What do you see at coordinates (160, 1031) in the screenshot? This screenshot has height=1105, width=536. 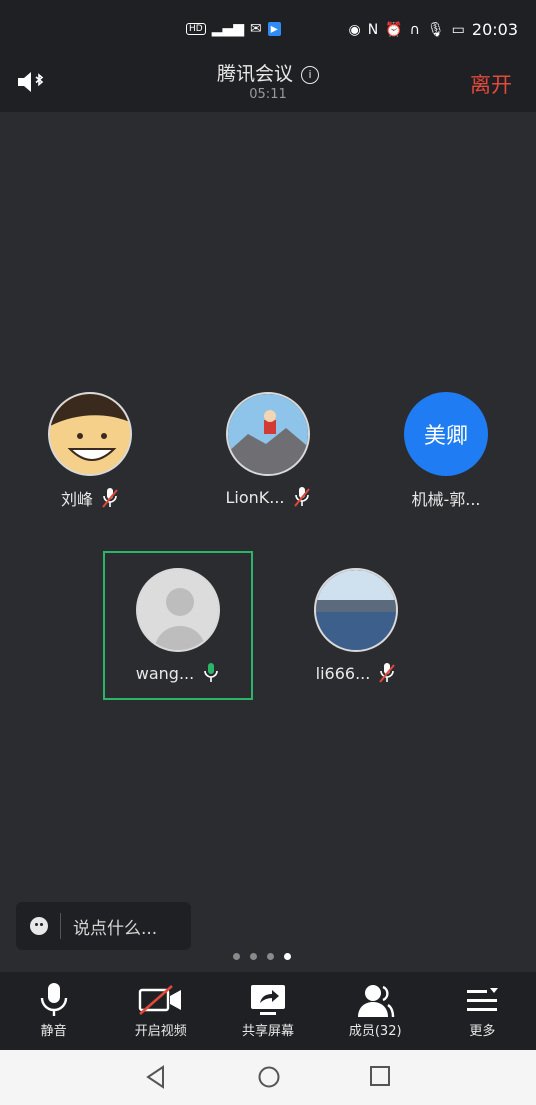 I see `start-video-label: 开启视频` at bounding box center [160, 1031].